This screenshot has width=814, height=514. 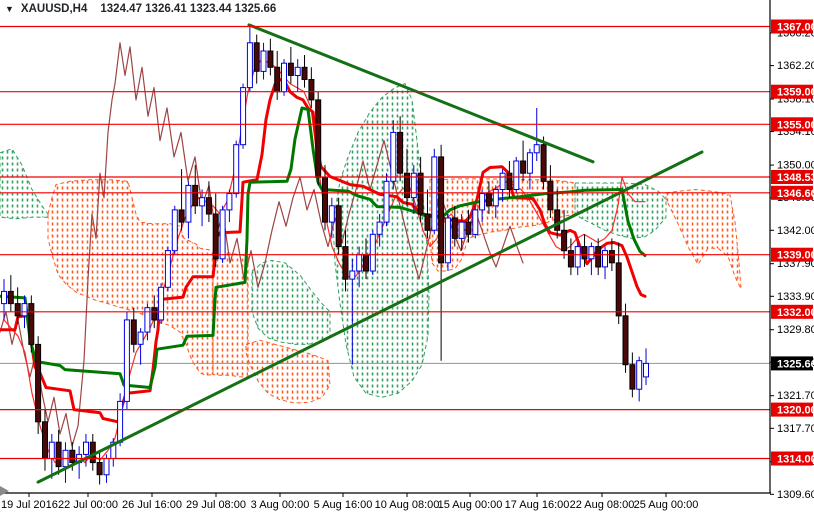 What do you see at coordinates (795, 28) in the screenshot?
I see `svg-text: 1367.00` at bounding box center [795, 28].